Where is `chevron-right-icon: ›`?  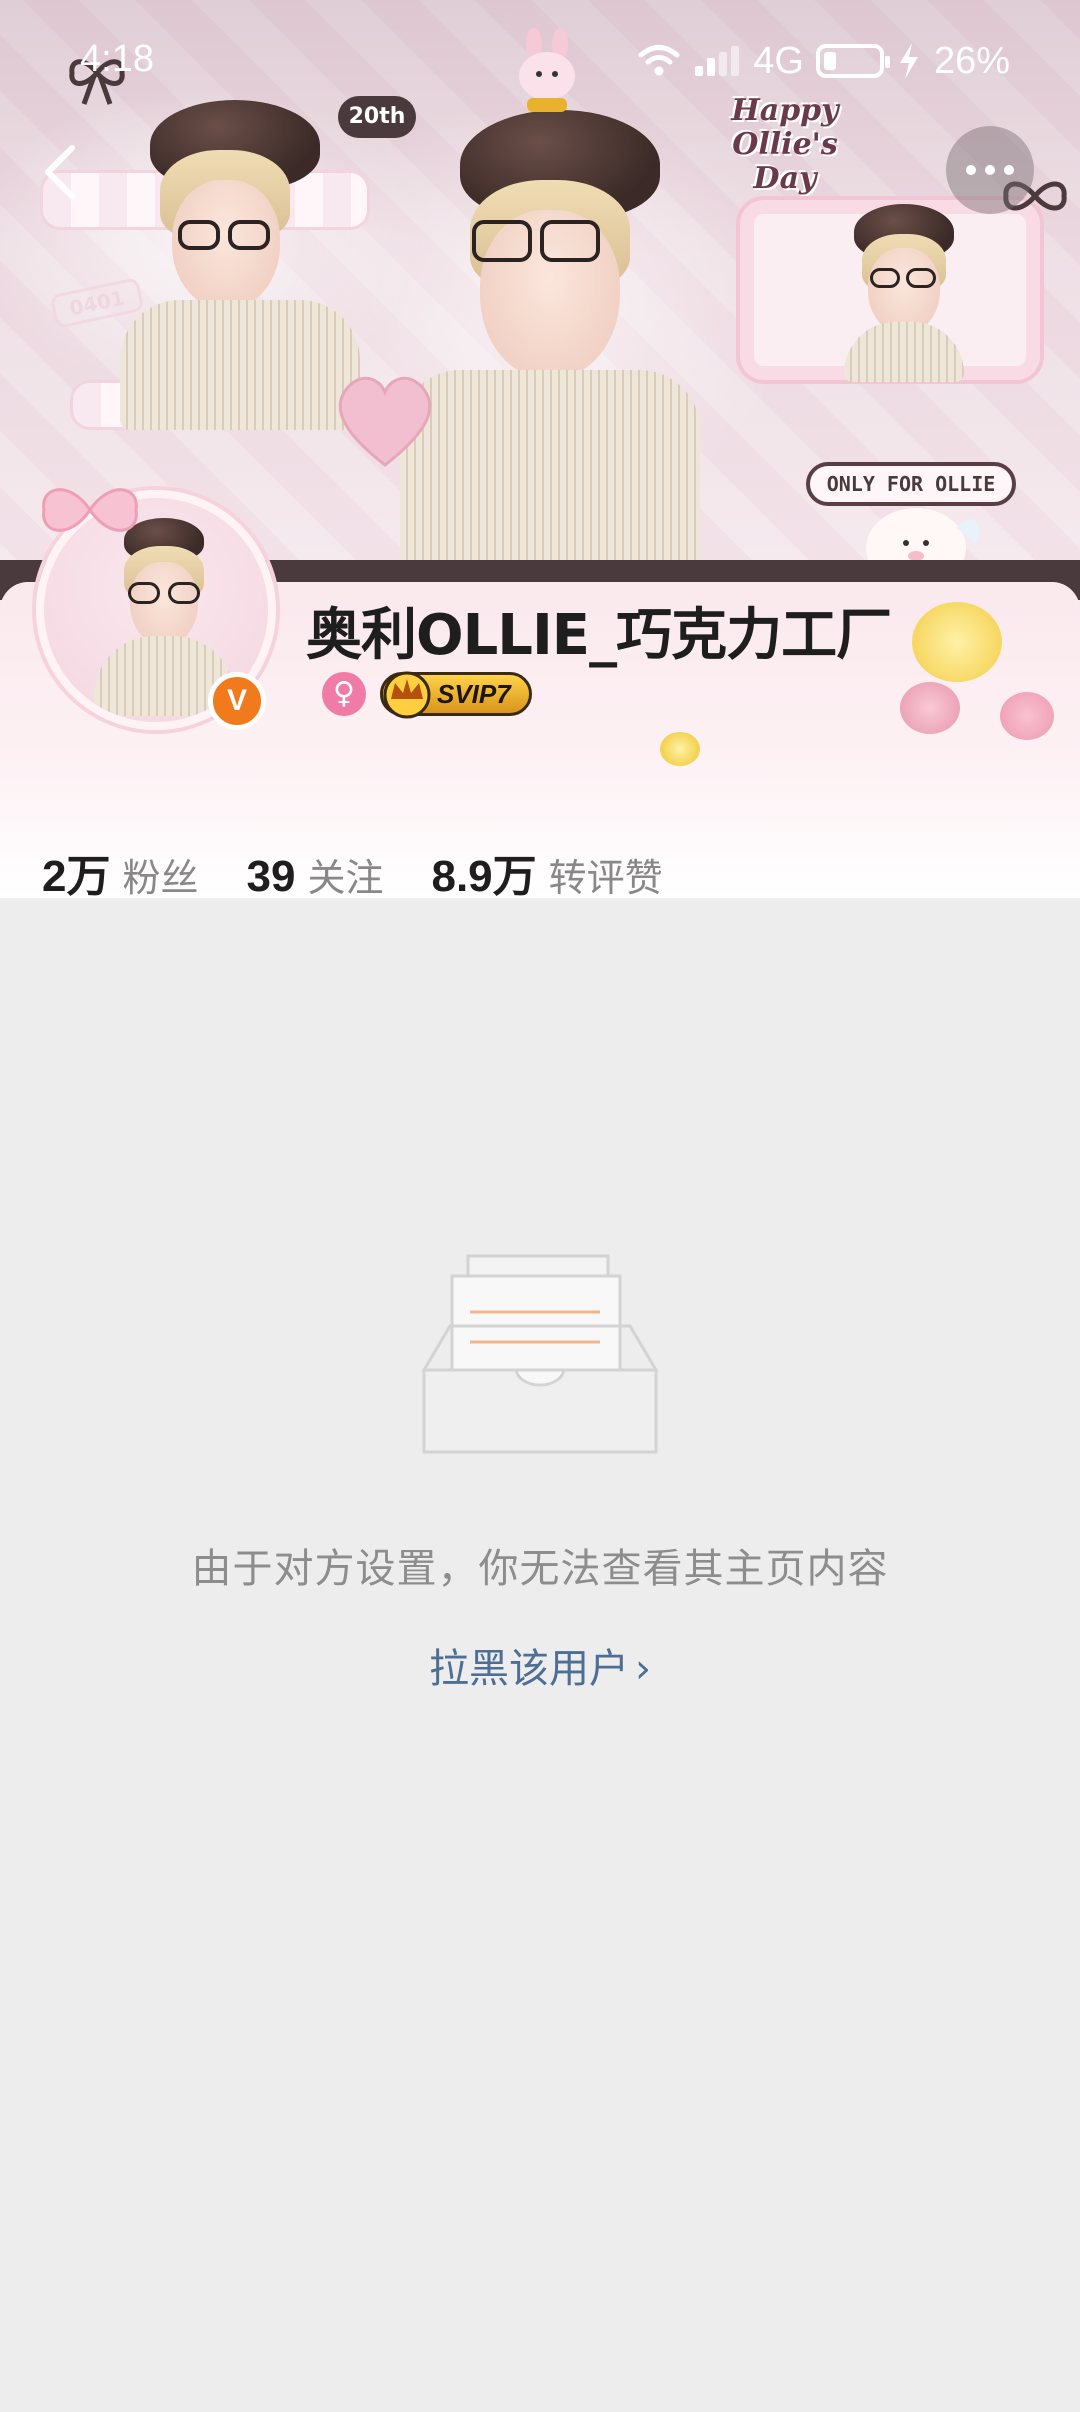
chevron-right-icon: › is located at coordinates (643, 1669).